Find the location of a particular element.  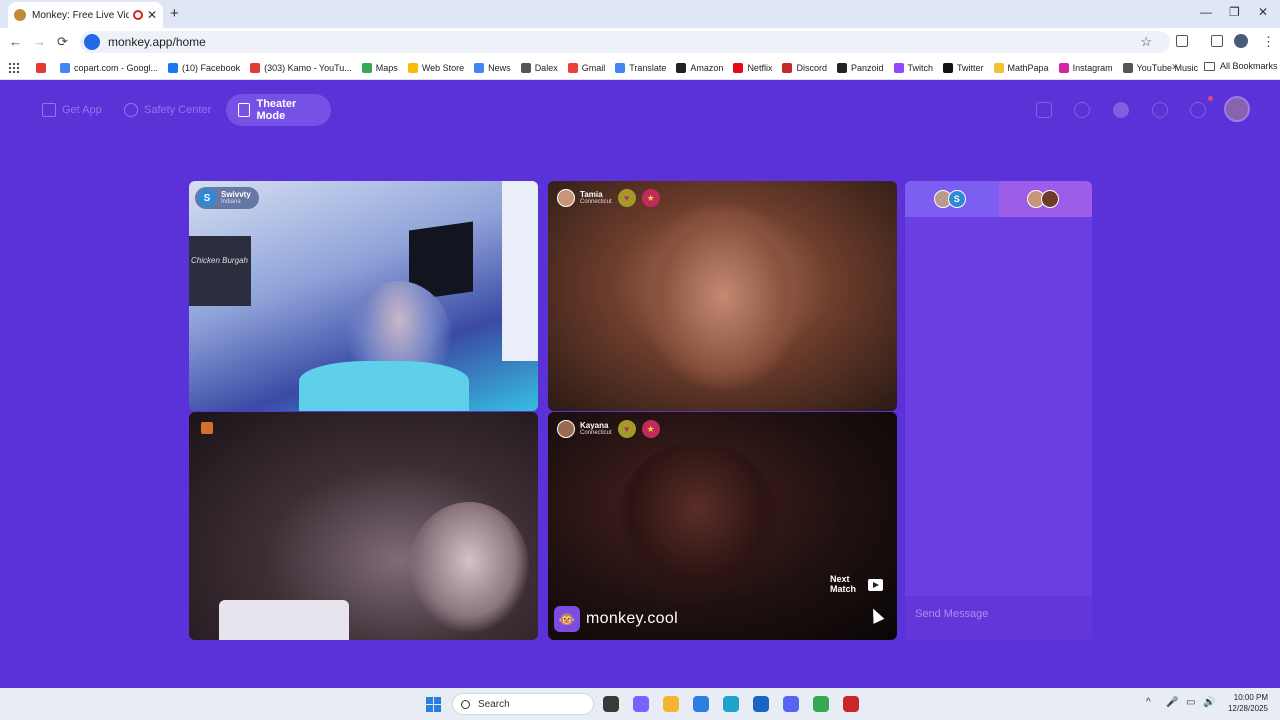

chat-input-area is located at coordinates (998, 618).